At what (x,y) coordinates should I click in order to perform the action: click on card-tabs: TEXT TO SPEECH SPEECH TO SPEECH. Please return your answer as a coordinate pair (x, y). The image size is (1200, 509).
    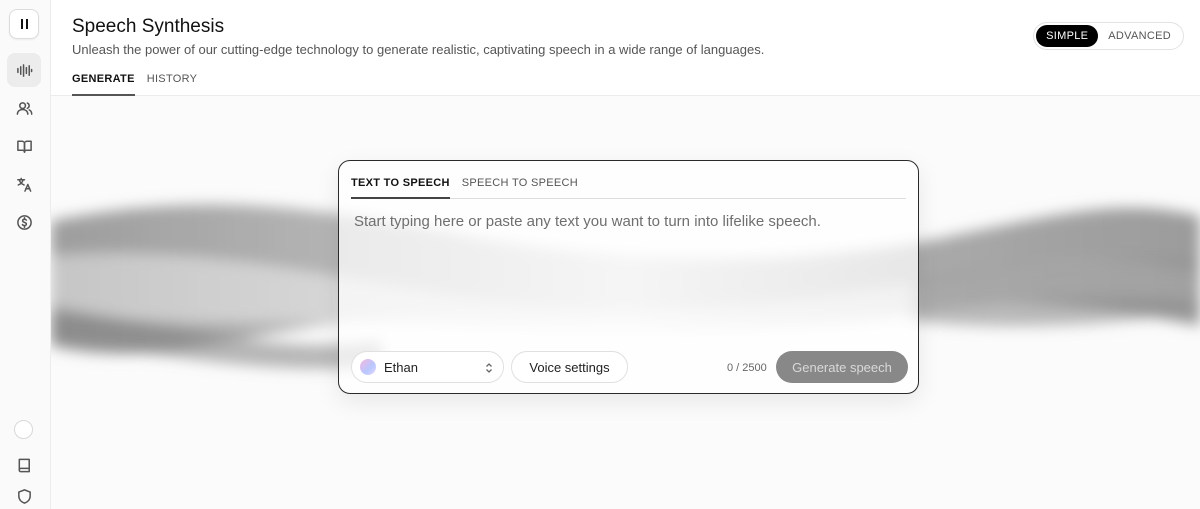
    Looking at the image, I should click on (628, 188).